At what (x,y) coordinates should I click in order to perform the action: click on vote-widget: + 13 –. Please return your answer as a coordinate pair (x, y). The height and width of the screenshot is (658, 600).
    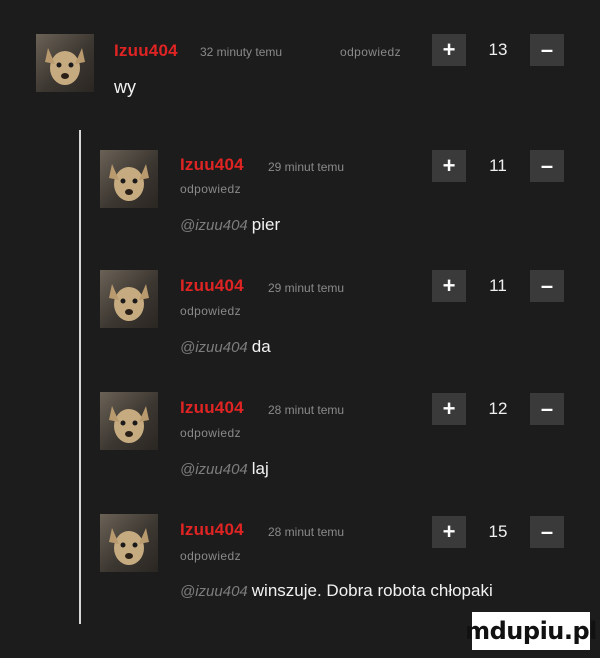
    Looking at the image, I should click on (498, 50).